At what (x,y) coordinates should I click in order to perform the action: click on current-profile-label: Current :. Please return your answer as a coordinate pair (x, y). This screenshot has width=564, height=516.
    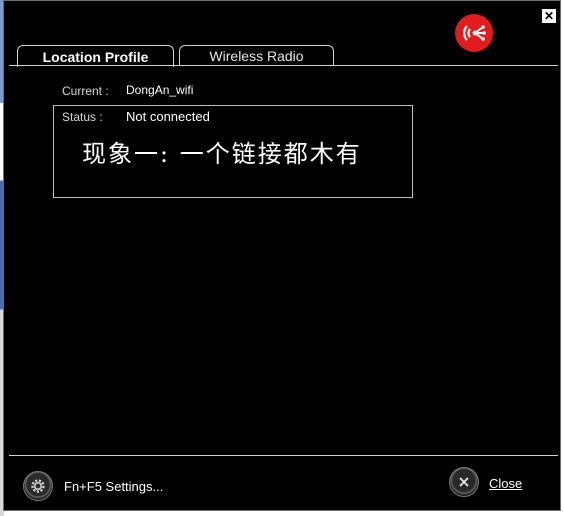
    Looking at the image, I should click on (85, 91).